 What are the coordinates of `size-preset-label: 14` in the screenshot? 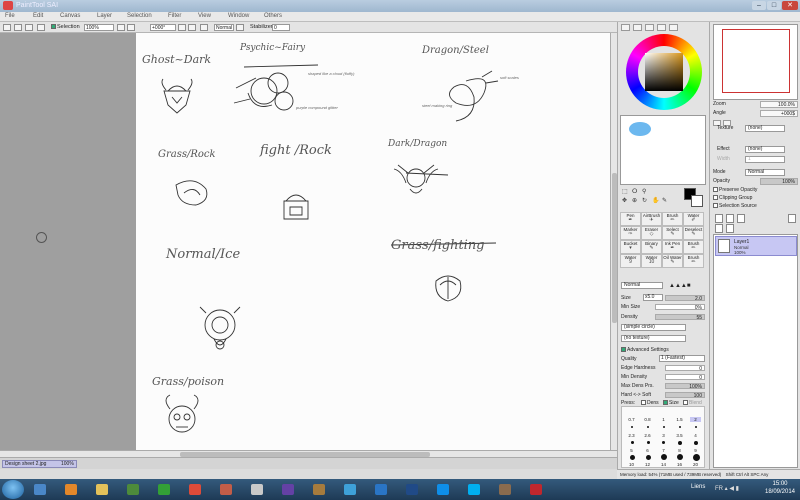 It's located at (663, 464).